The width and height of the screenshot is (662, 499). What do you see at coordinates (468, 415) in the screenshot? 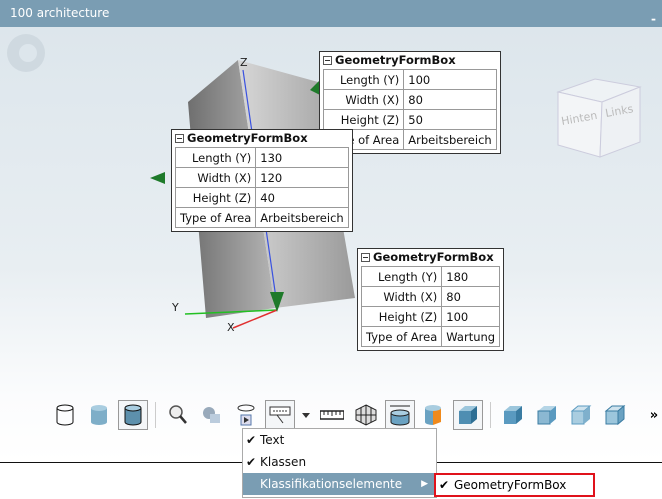
I see `cube-shaded-icon` at bounding box center [468, 415].